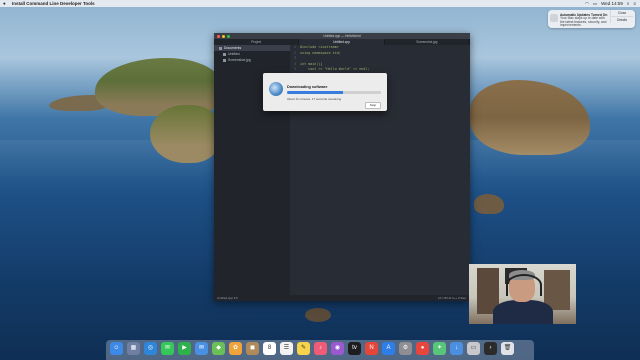 Image resolution: width=640 pixels, height=360 pixels. I want to click on code-text: #include <iostream>, so click(319, 47).